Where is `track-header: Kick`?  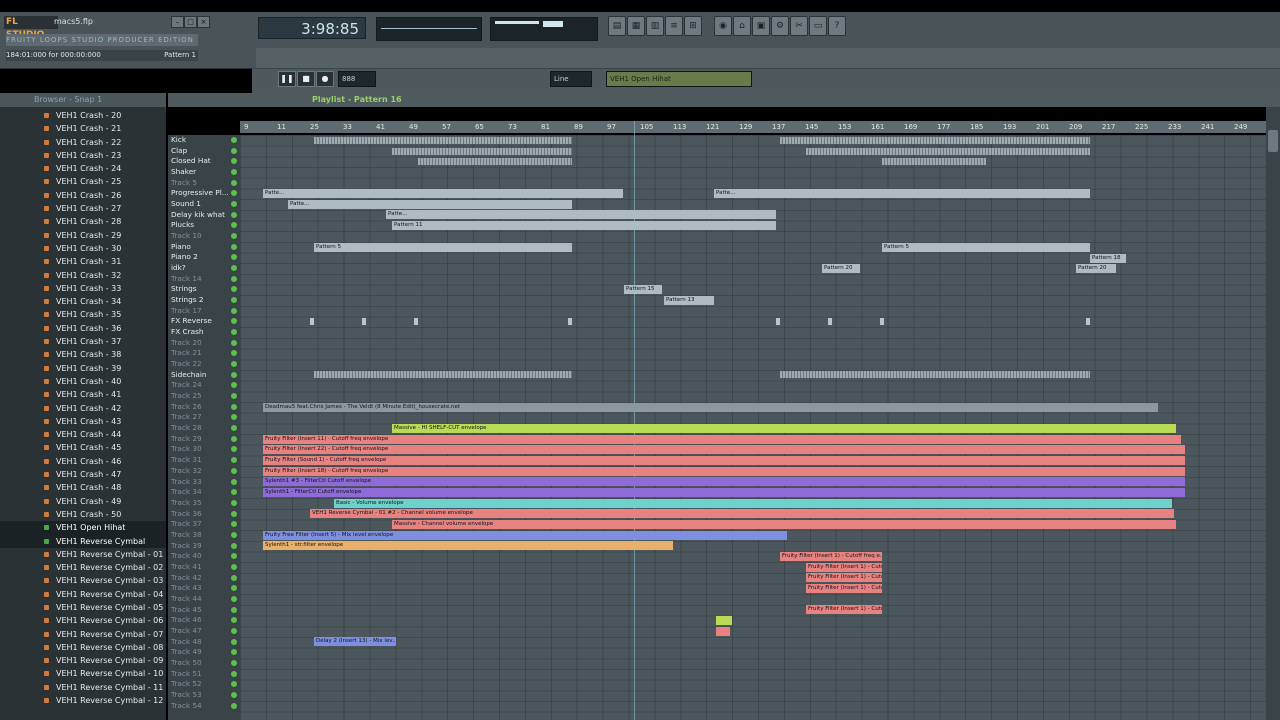 track-header: Kick is located at coordinates (204, 140).